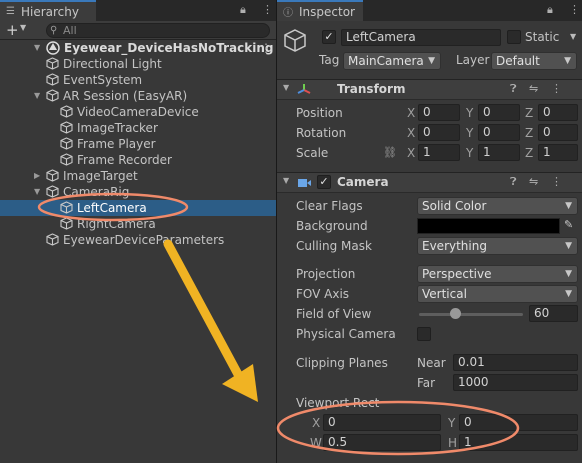  I want to click on tree-item: ▼ CameraRig, so click(138, 192).